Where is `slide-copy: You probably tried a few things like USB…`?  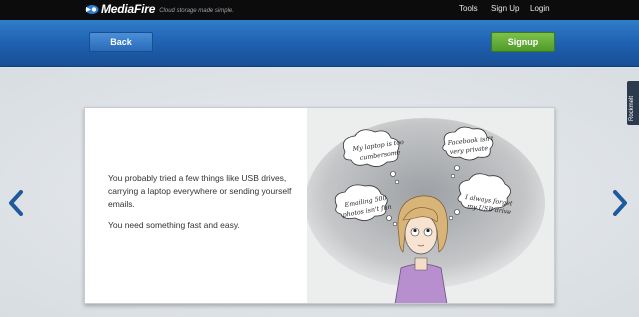 slide-copy: You probably tried a few things like USB… is located at coordinates (208, 206).